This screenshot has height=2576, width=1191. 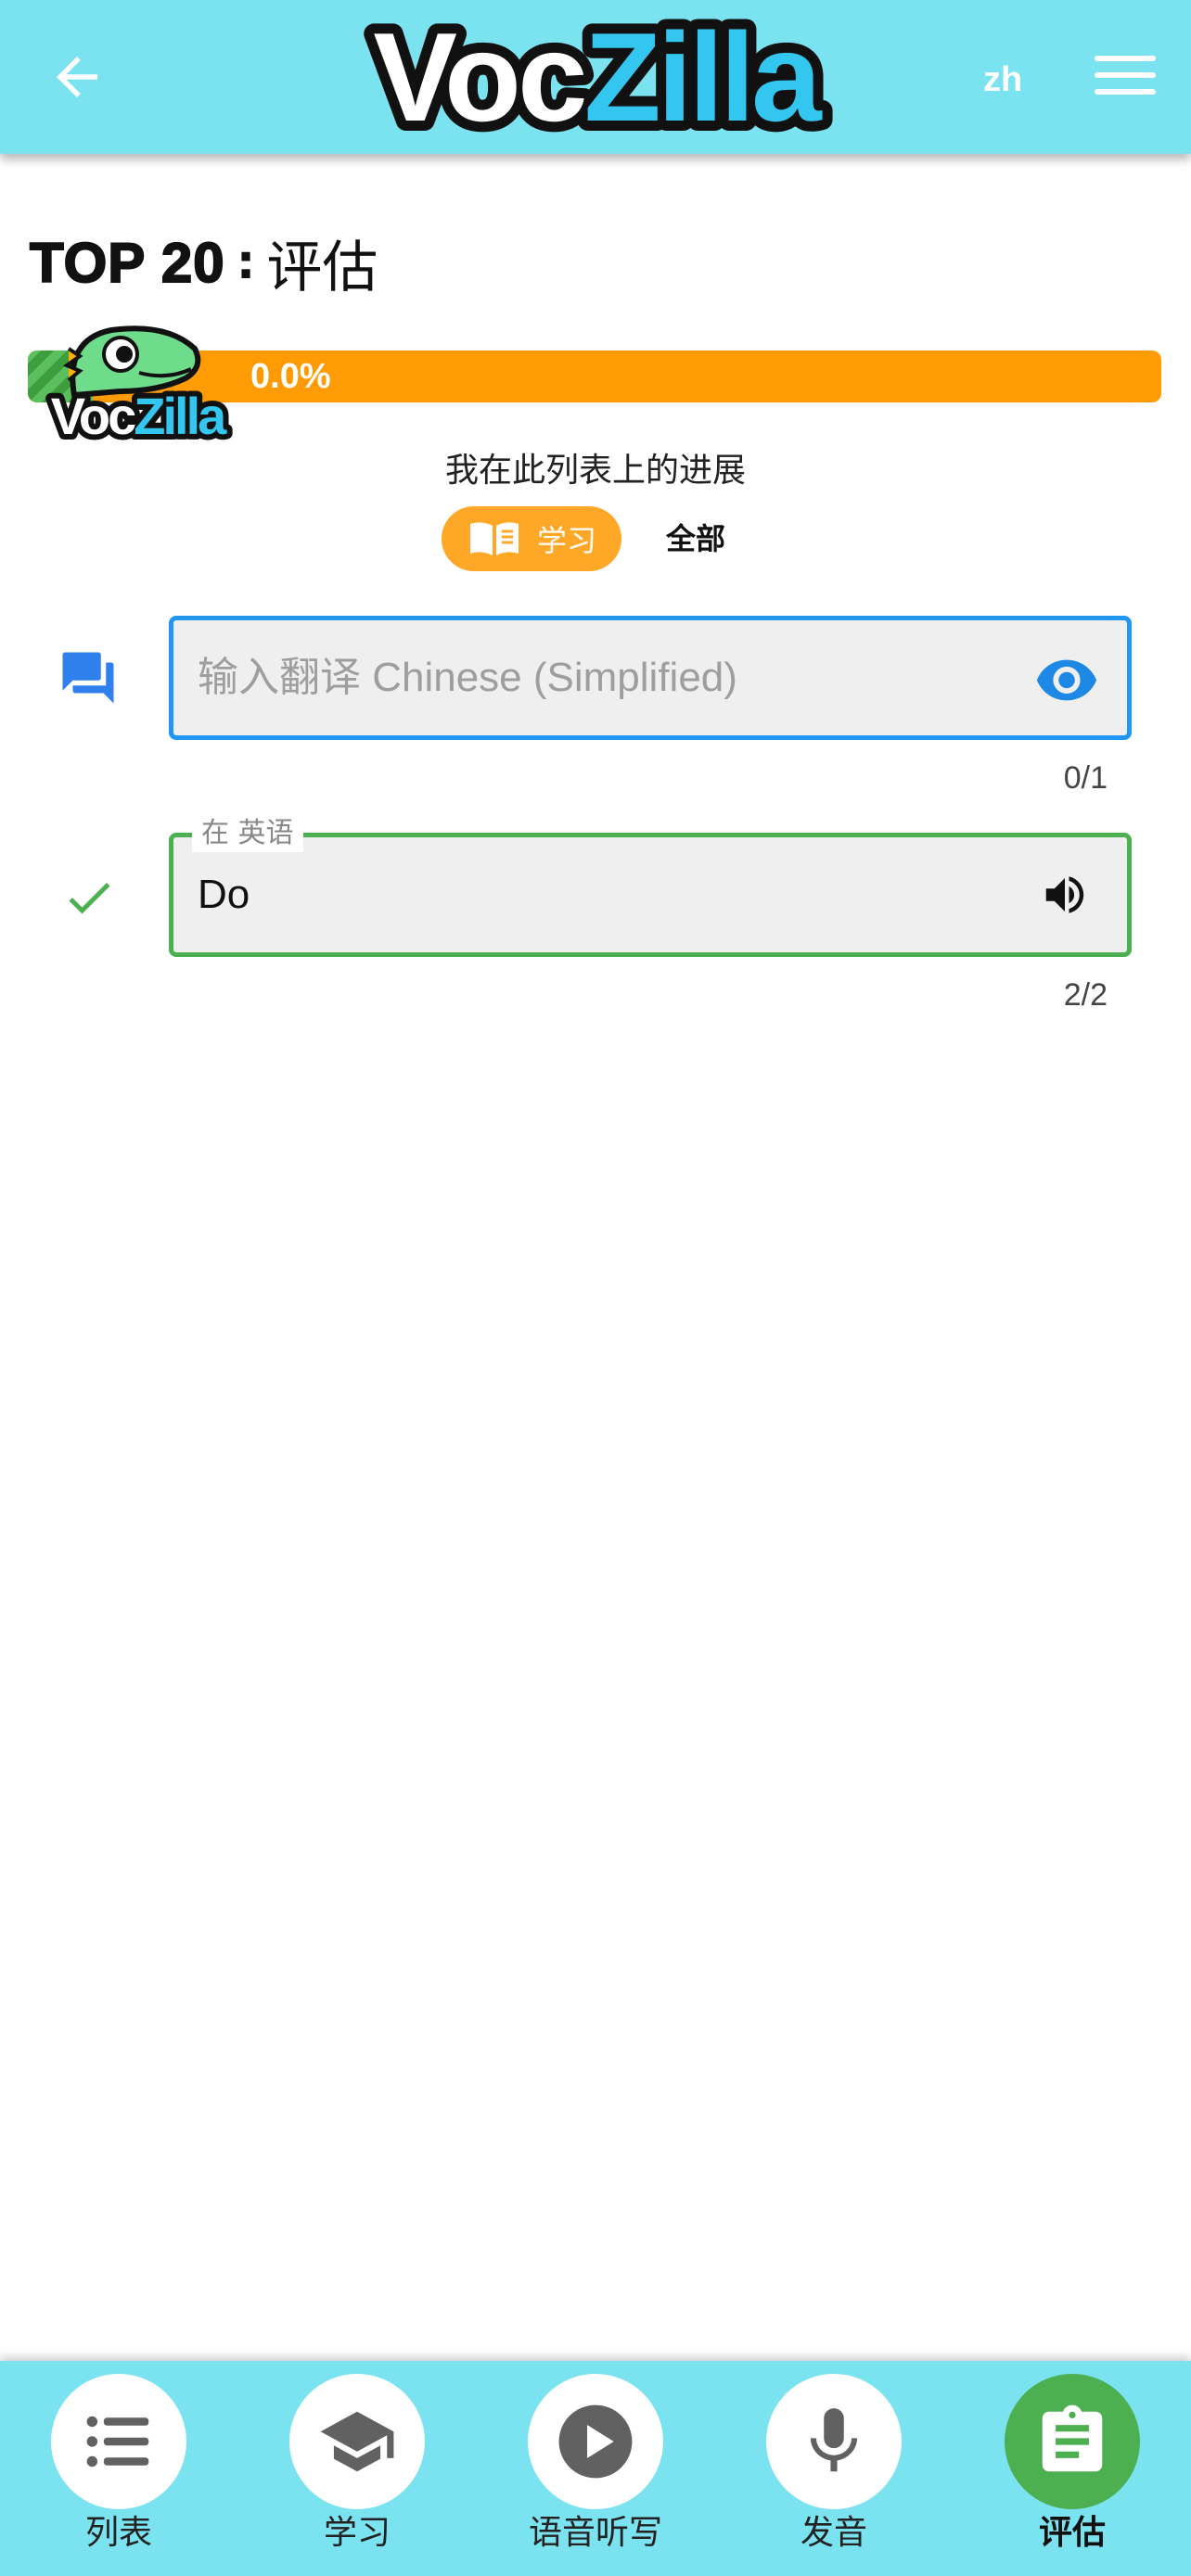 I want to click on list-name: TOP 20, so click(x=127, y=263).